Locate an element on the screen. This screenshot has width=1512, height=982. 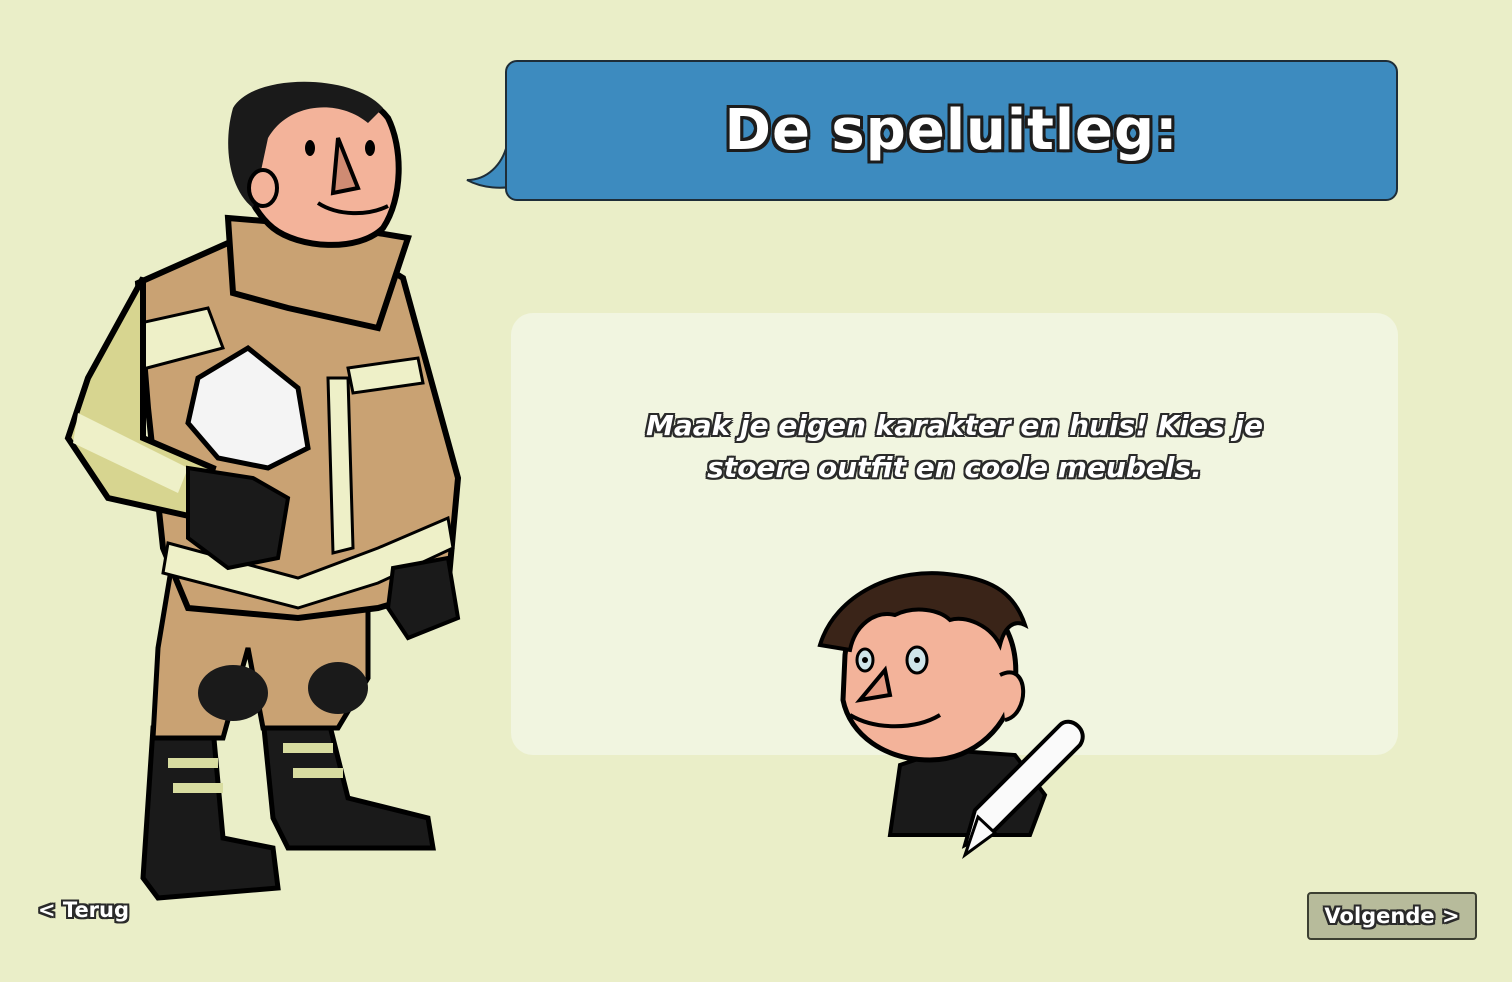
speech-bubble: De speluitleg: is located at coordinates (951, 130).